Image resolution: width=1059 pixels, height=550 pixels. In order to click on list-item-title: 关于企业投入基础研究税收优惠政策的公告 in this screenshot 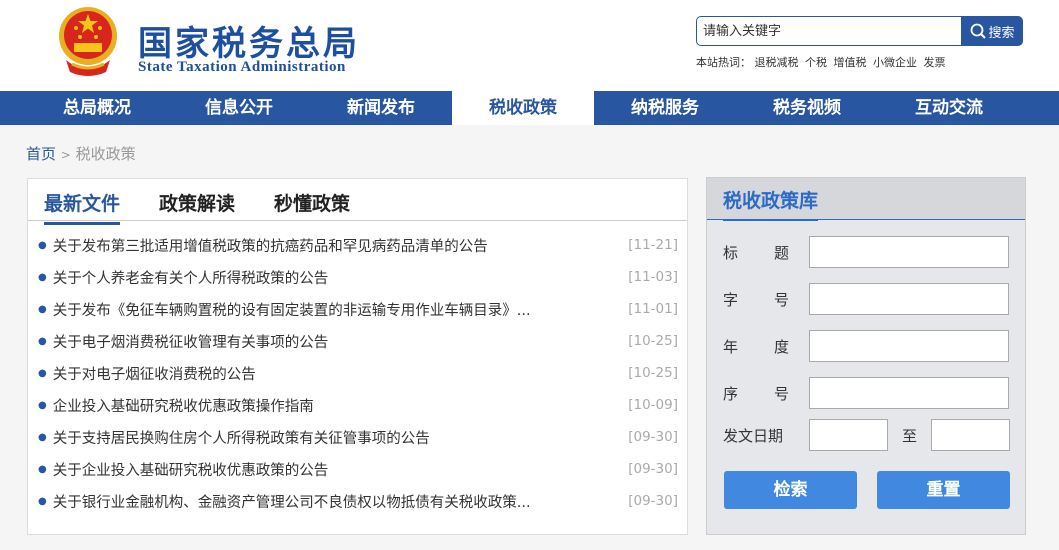, I will do `click(337, 469)`.